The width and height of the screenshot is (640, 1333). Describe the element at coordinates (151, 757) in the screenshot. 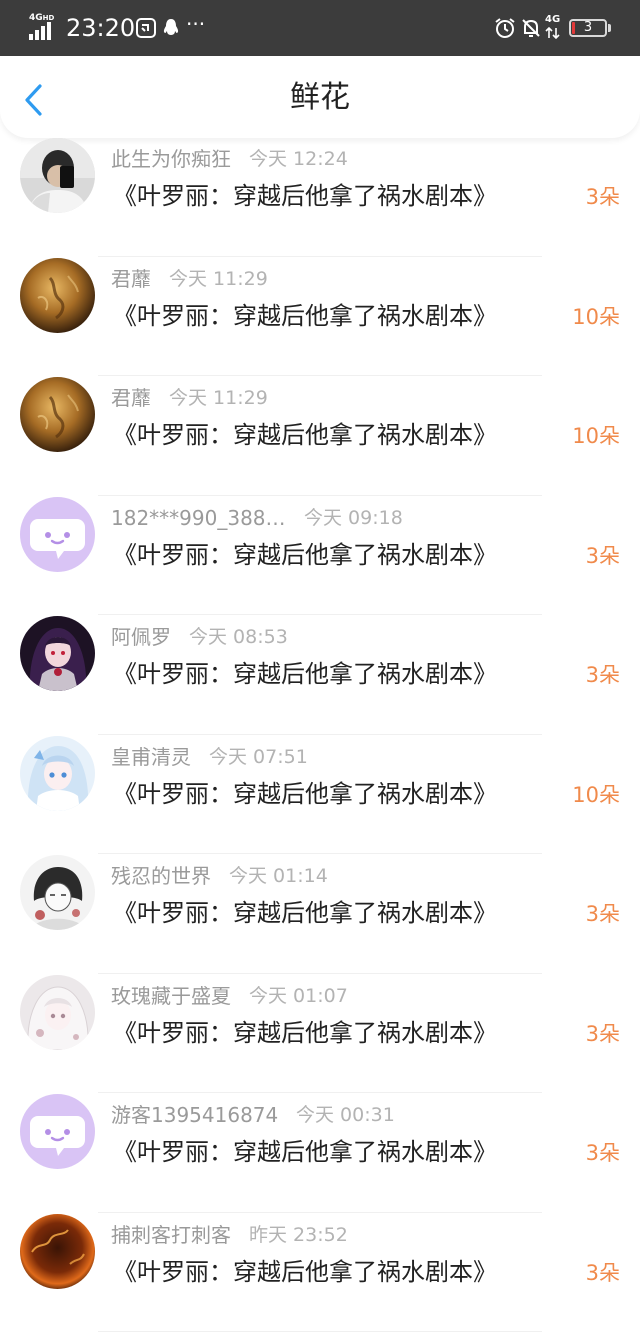

I see `sender-name: 皇甫清灵` at that location.